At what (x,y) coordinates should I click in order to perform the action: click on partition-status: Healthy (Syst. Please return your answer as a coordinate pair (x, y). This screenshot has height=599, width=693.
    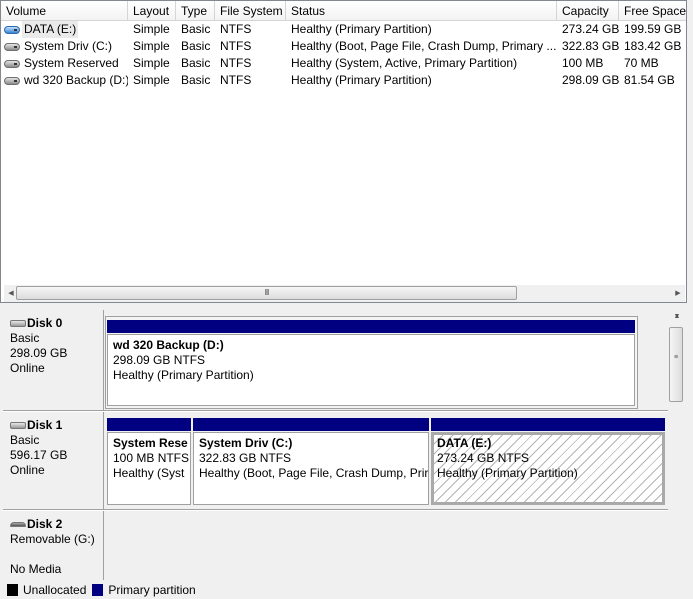
    Looking at the image, I should click on (149, 473).